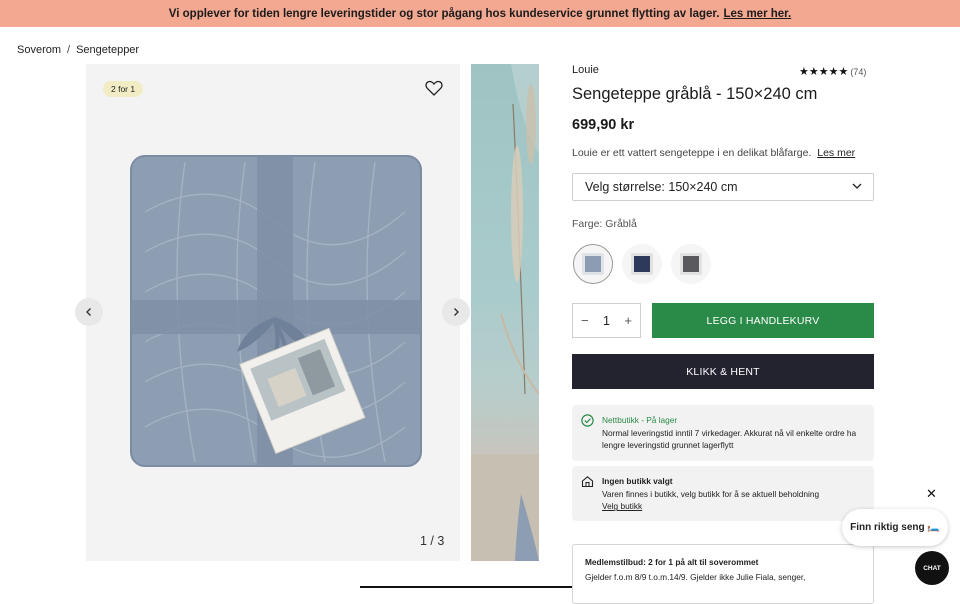 The height and width of the screenshot is (604, 960). What do you see at coordinates (734, 506) in the screenshot?
I see `select-store-link: Velg butikk` at bounding box center [734, 506].